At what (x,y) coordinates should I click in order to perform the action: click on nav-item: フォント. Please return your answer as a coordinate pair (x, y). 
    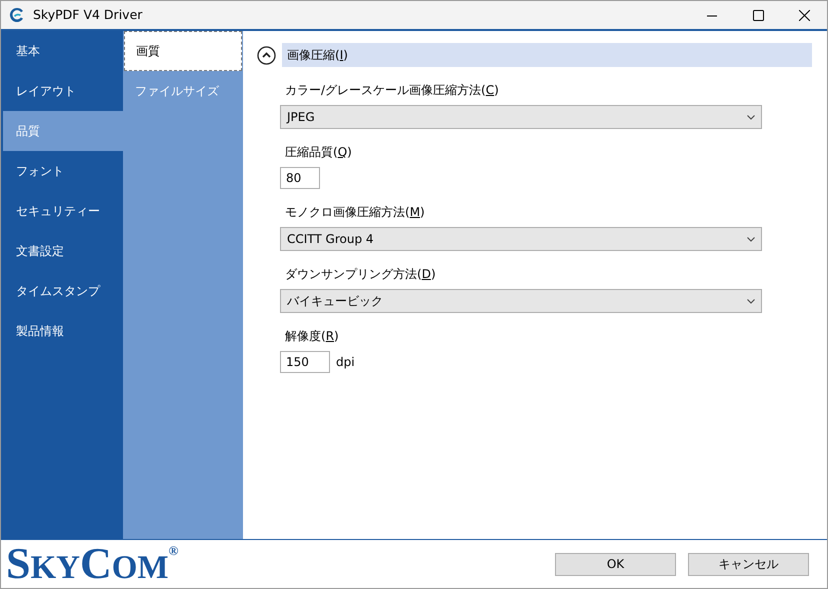
    Looking at the image, I should click on (63, 171).